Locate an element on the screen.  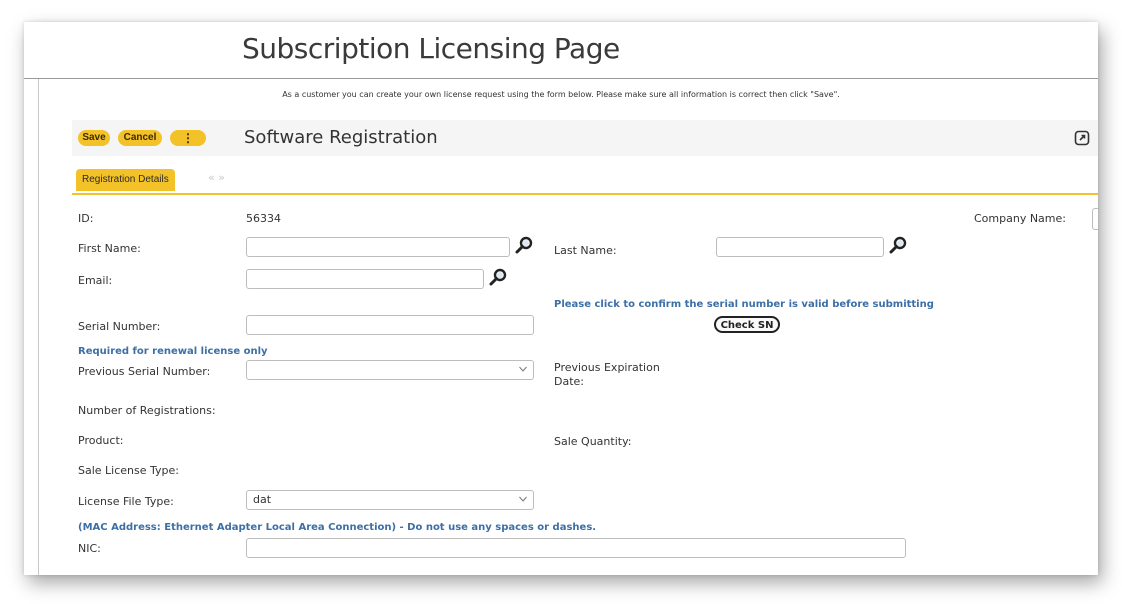
nic-input is located at coordinates (576, 548).